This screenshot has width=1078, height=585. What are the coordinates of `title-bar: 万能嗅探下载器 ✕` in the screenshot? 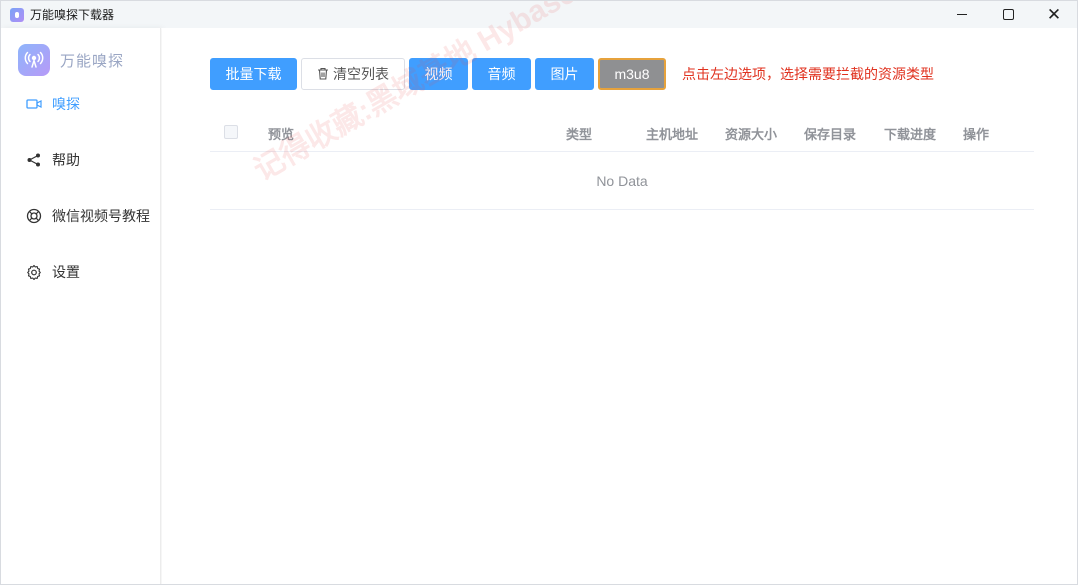 It's located at (539, 14).